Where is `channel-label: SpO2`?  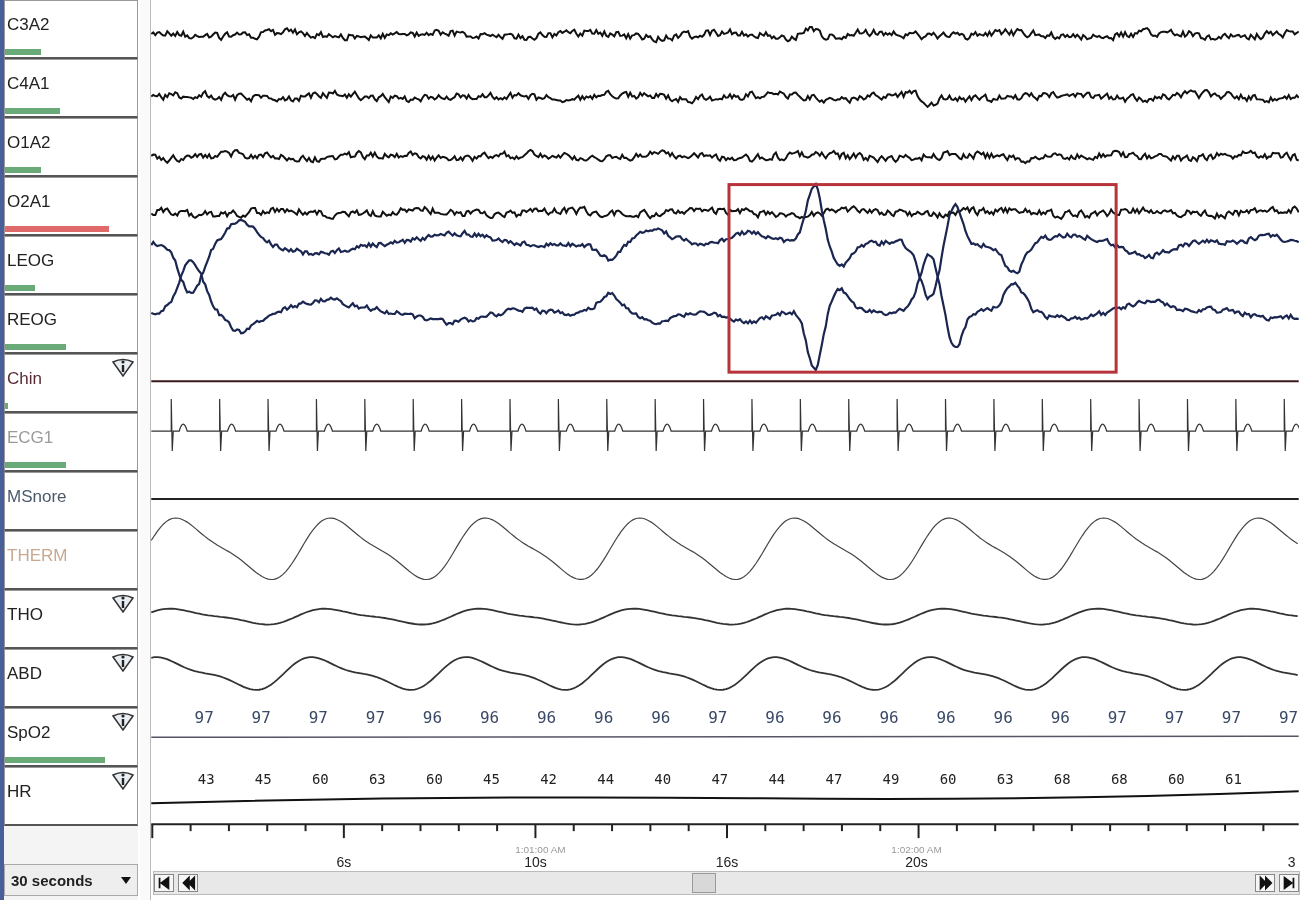
channel-label: SpO2 is located at coordinates (71, 737).